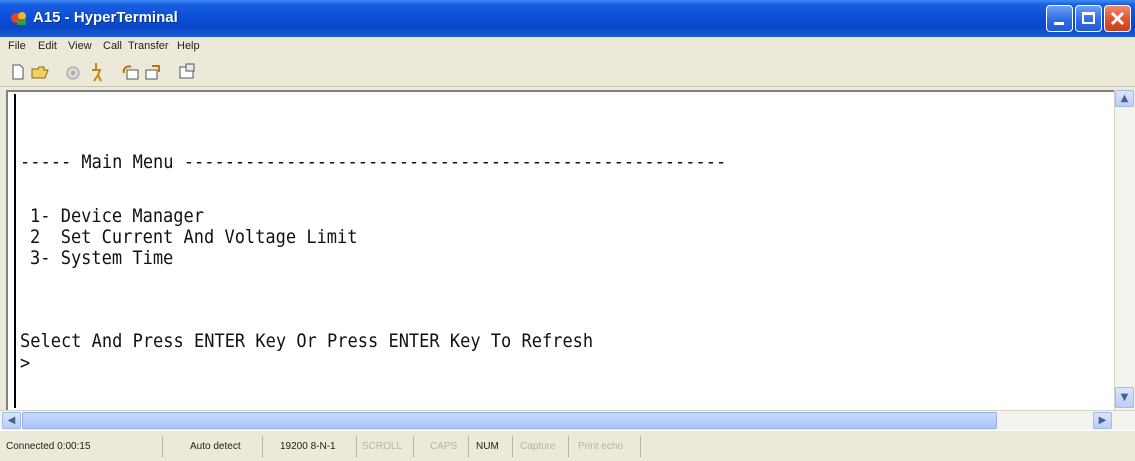 The width and height of the screenshot is (1135, 461). What do you see at coordinates (487, 446) in the screenshot?
I see `status-num: NUM` at bounding box center [487, 446].